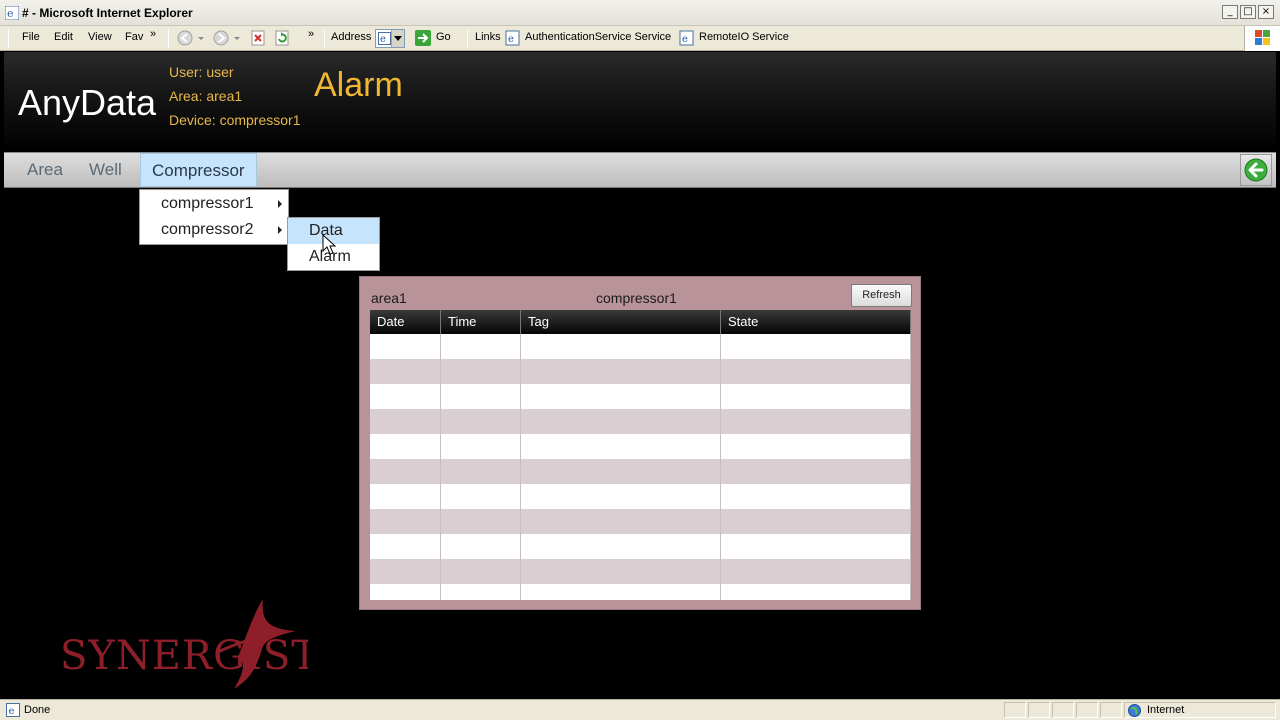  I want to click on column-header-time: Time, so click(481, 322).